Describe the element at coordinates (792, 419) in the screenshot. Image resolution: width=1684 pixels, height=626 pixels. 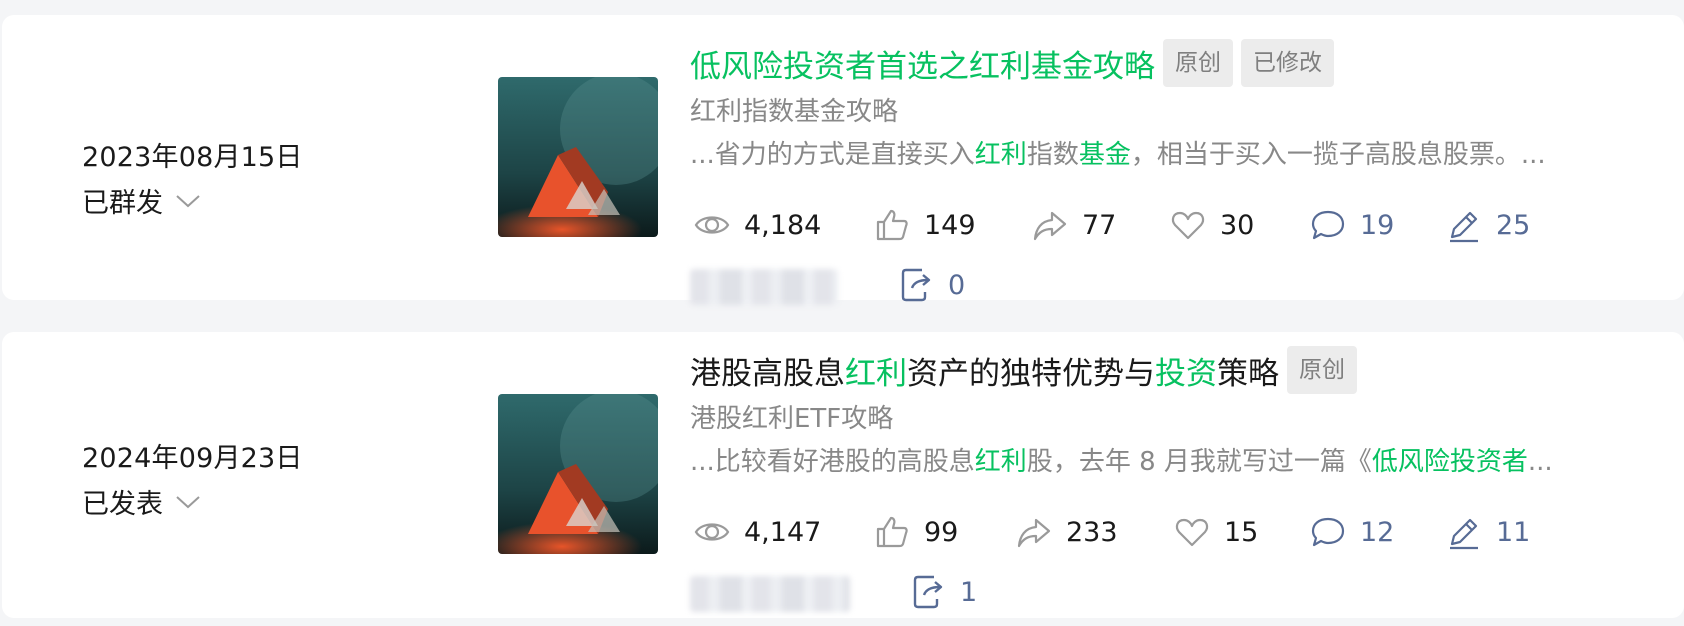
I see `article-subtitle: 港股红利ETF攻略` at that location.